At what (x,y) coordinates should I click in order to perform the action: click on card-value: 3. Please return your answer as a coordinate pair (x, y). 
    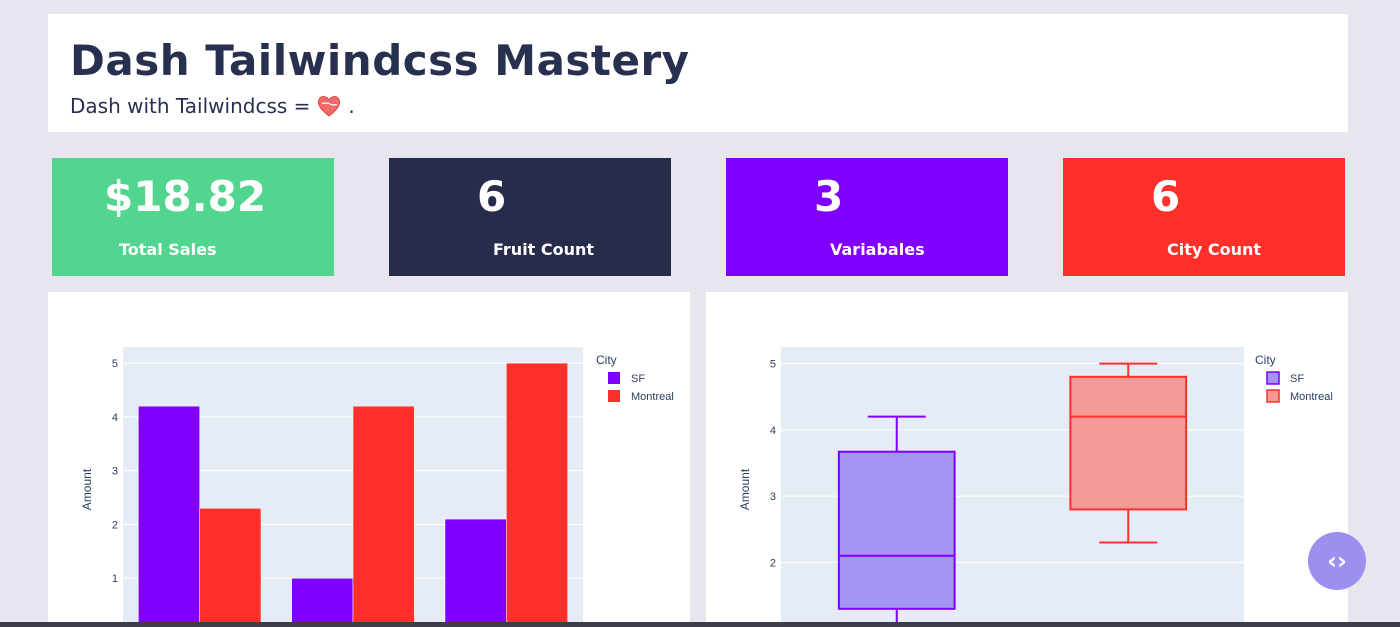
    Looking at the image, I should click on (829, 196).